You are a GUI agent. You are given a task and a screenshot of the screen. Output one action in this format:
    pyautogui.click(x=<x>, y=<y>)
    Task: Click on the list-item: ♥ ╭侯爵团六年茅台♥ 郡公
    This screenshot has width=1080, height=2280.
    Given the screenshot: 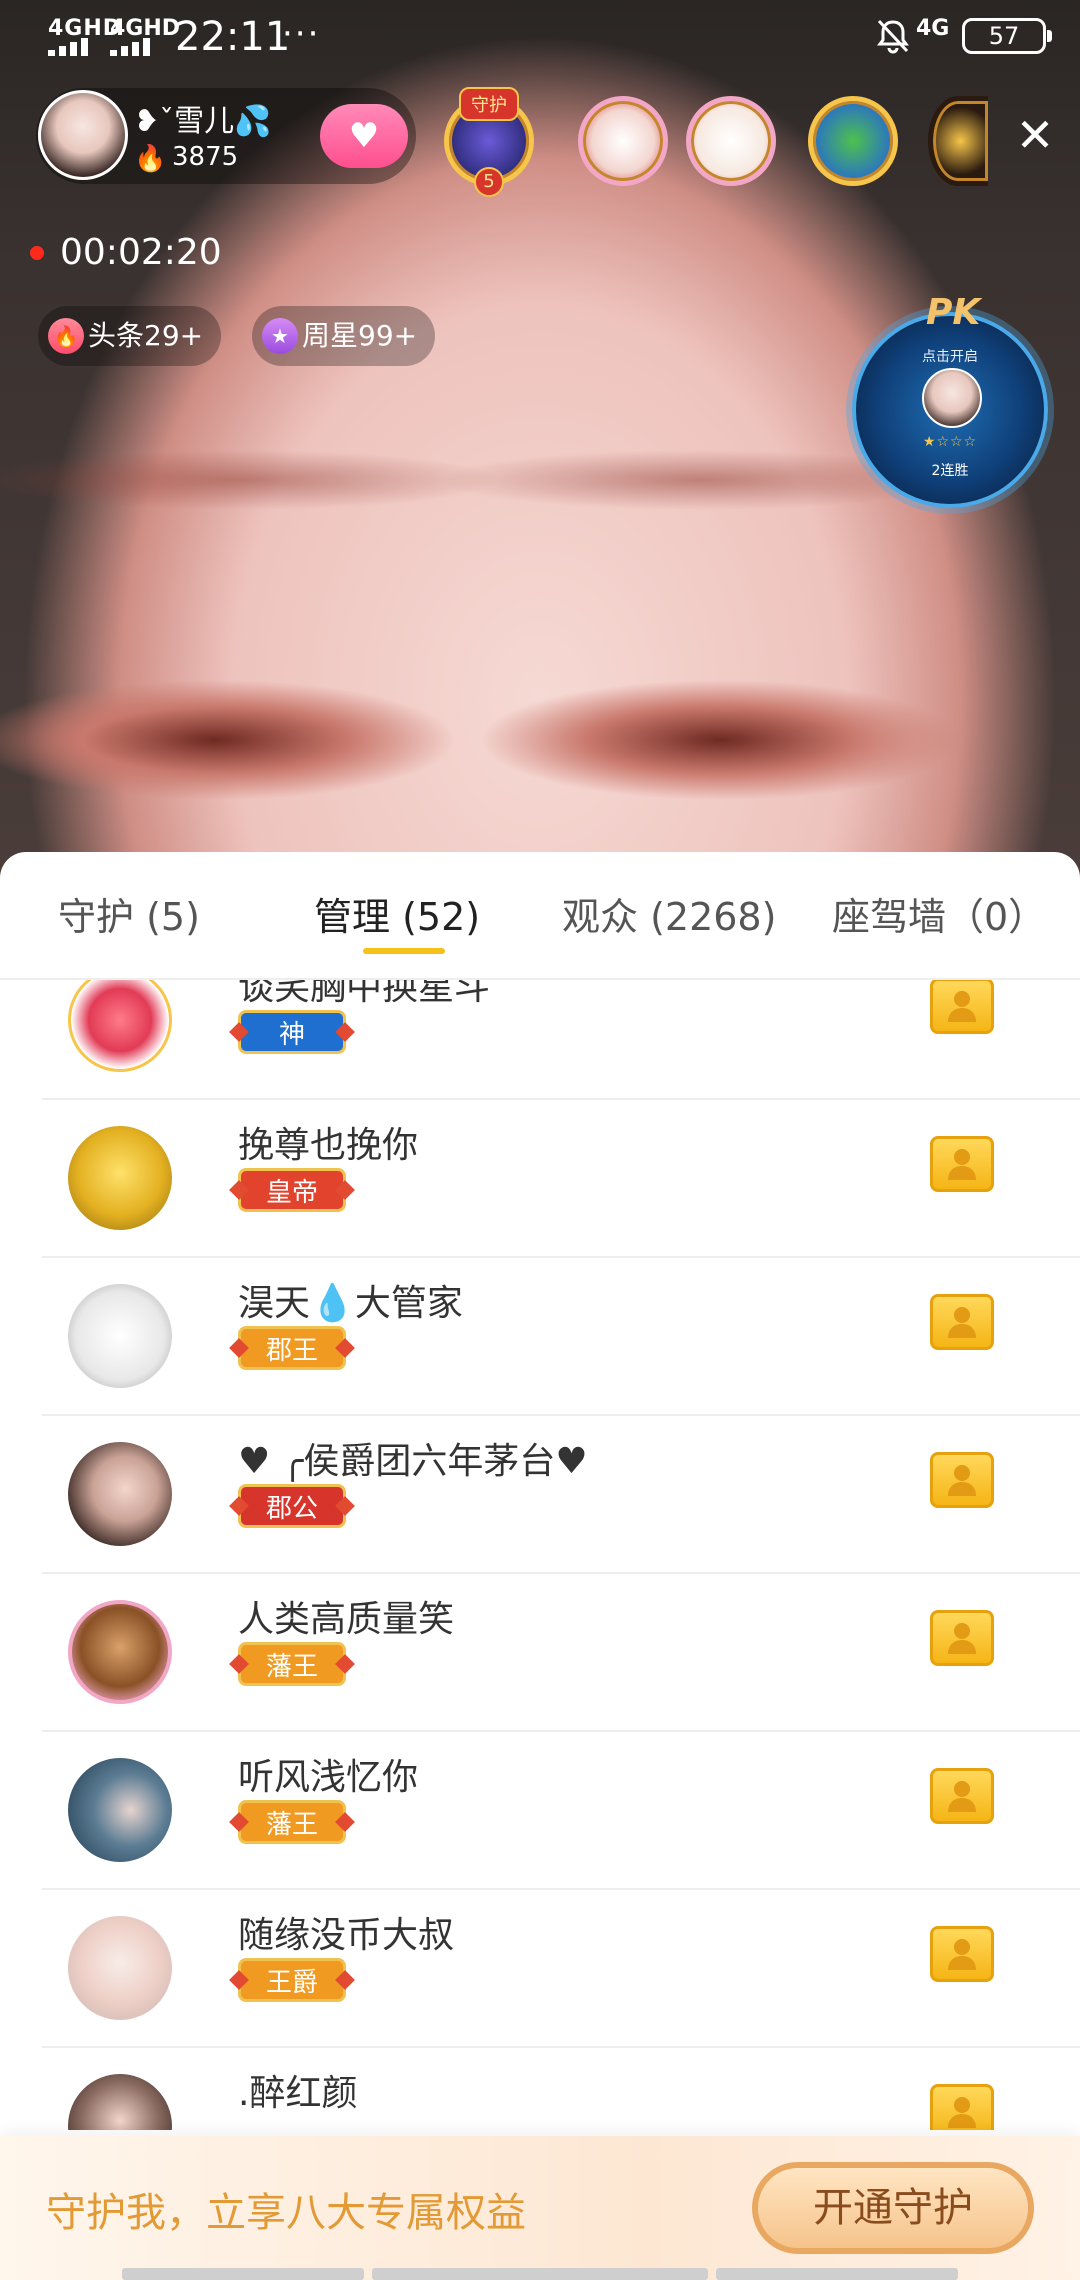 What is the action you would take?
    pyautogui.click(x=540, y=1495)
    